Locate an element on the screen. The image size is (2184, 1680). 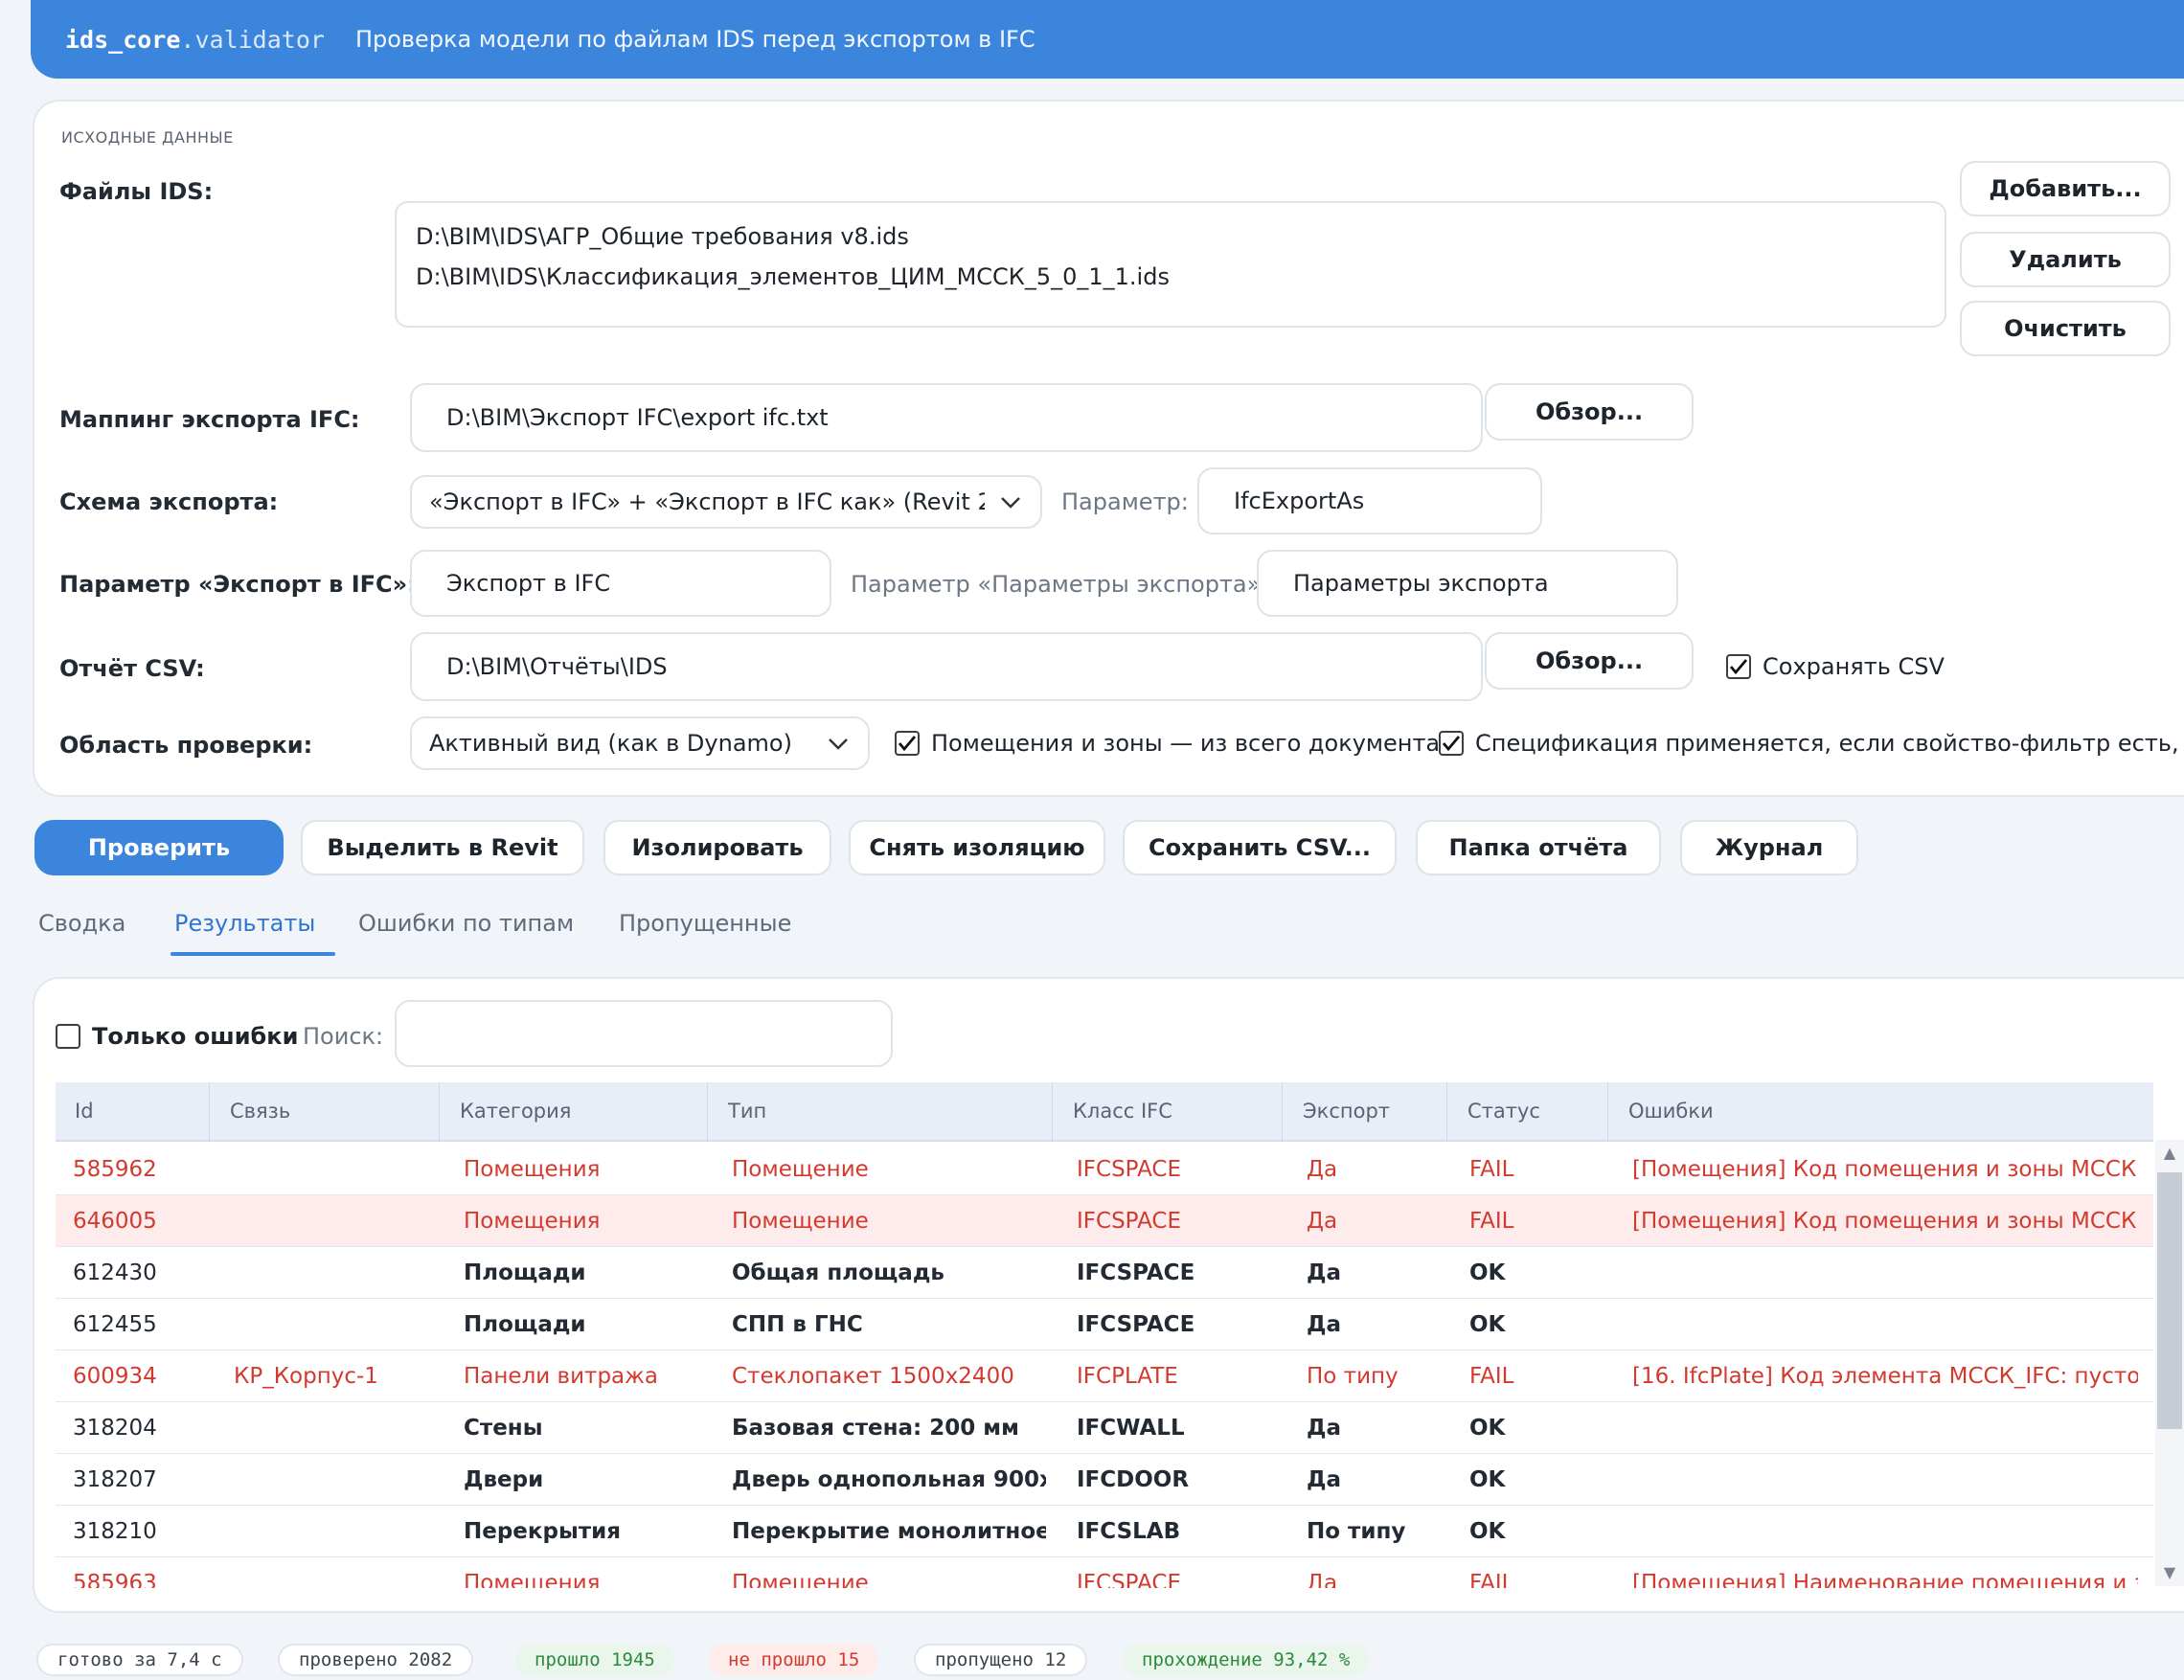
scope-label: Область проверки: is located at coordinates (186, 746).